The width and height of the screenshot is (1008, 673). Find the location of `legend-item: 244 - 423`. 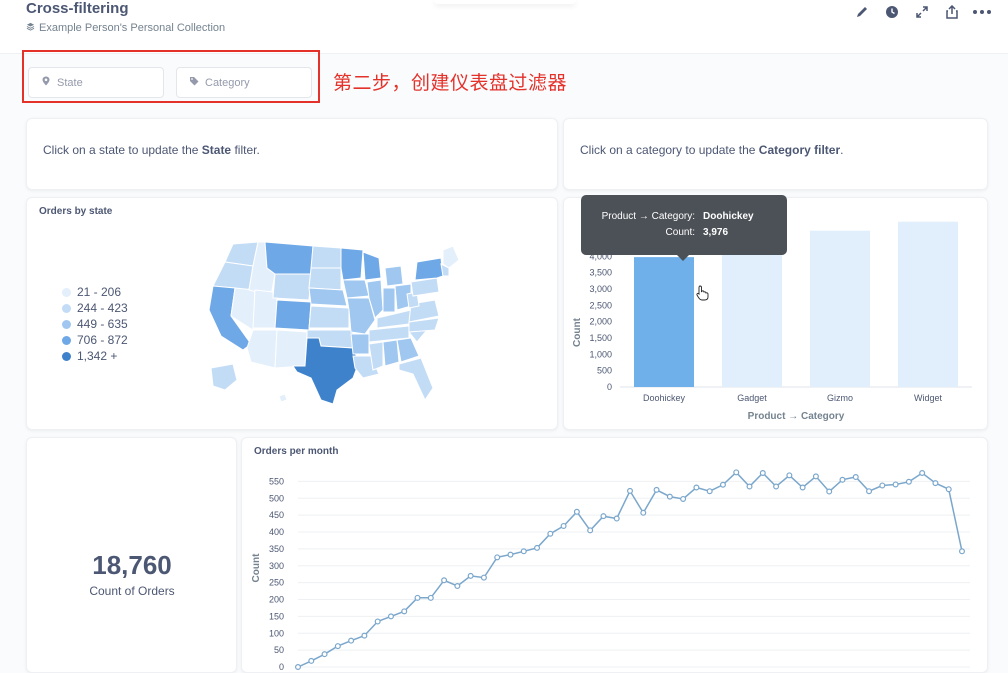

legend-item: 244 - 423 is located at coordinates (95, 308).